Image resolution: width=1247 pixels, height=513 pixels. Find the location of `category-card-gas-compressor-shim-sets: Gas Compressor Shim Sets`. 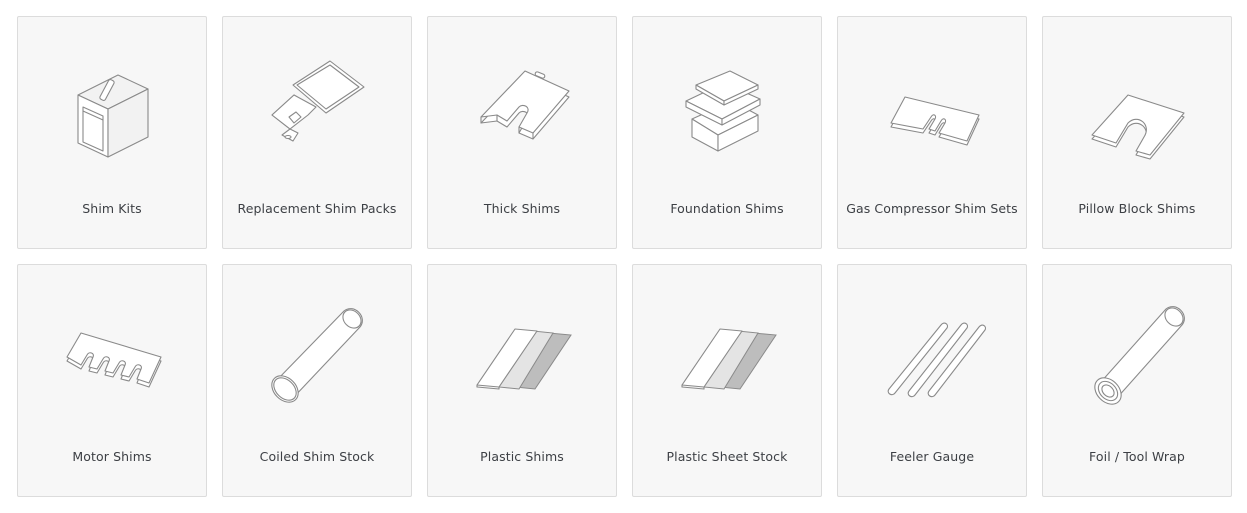

category-card-gas-compressor-shim-sets: Gas Compressor Shim Sets is located at coordinates (932, 132).